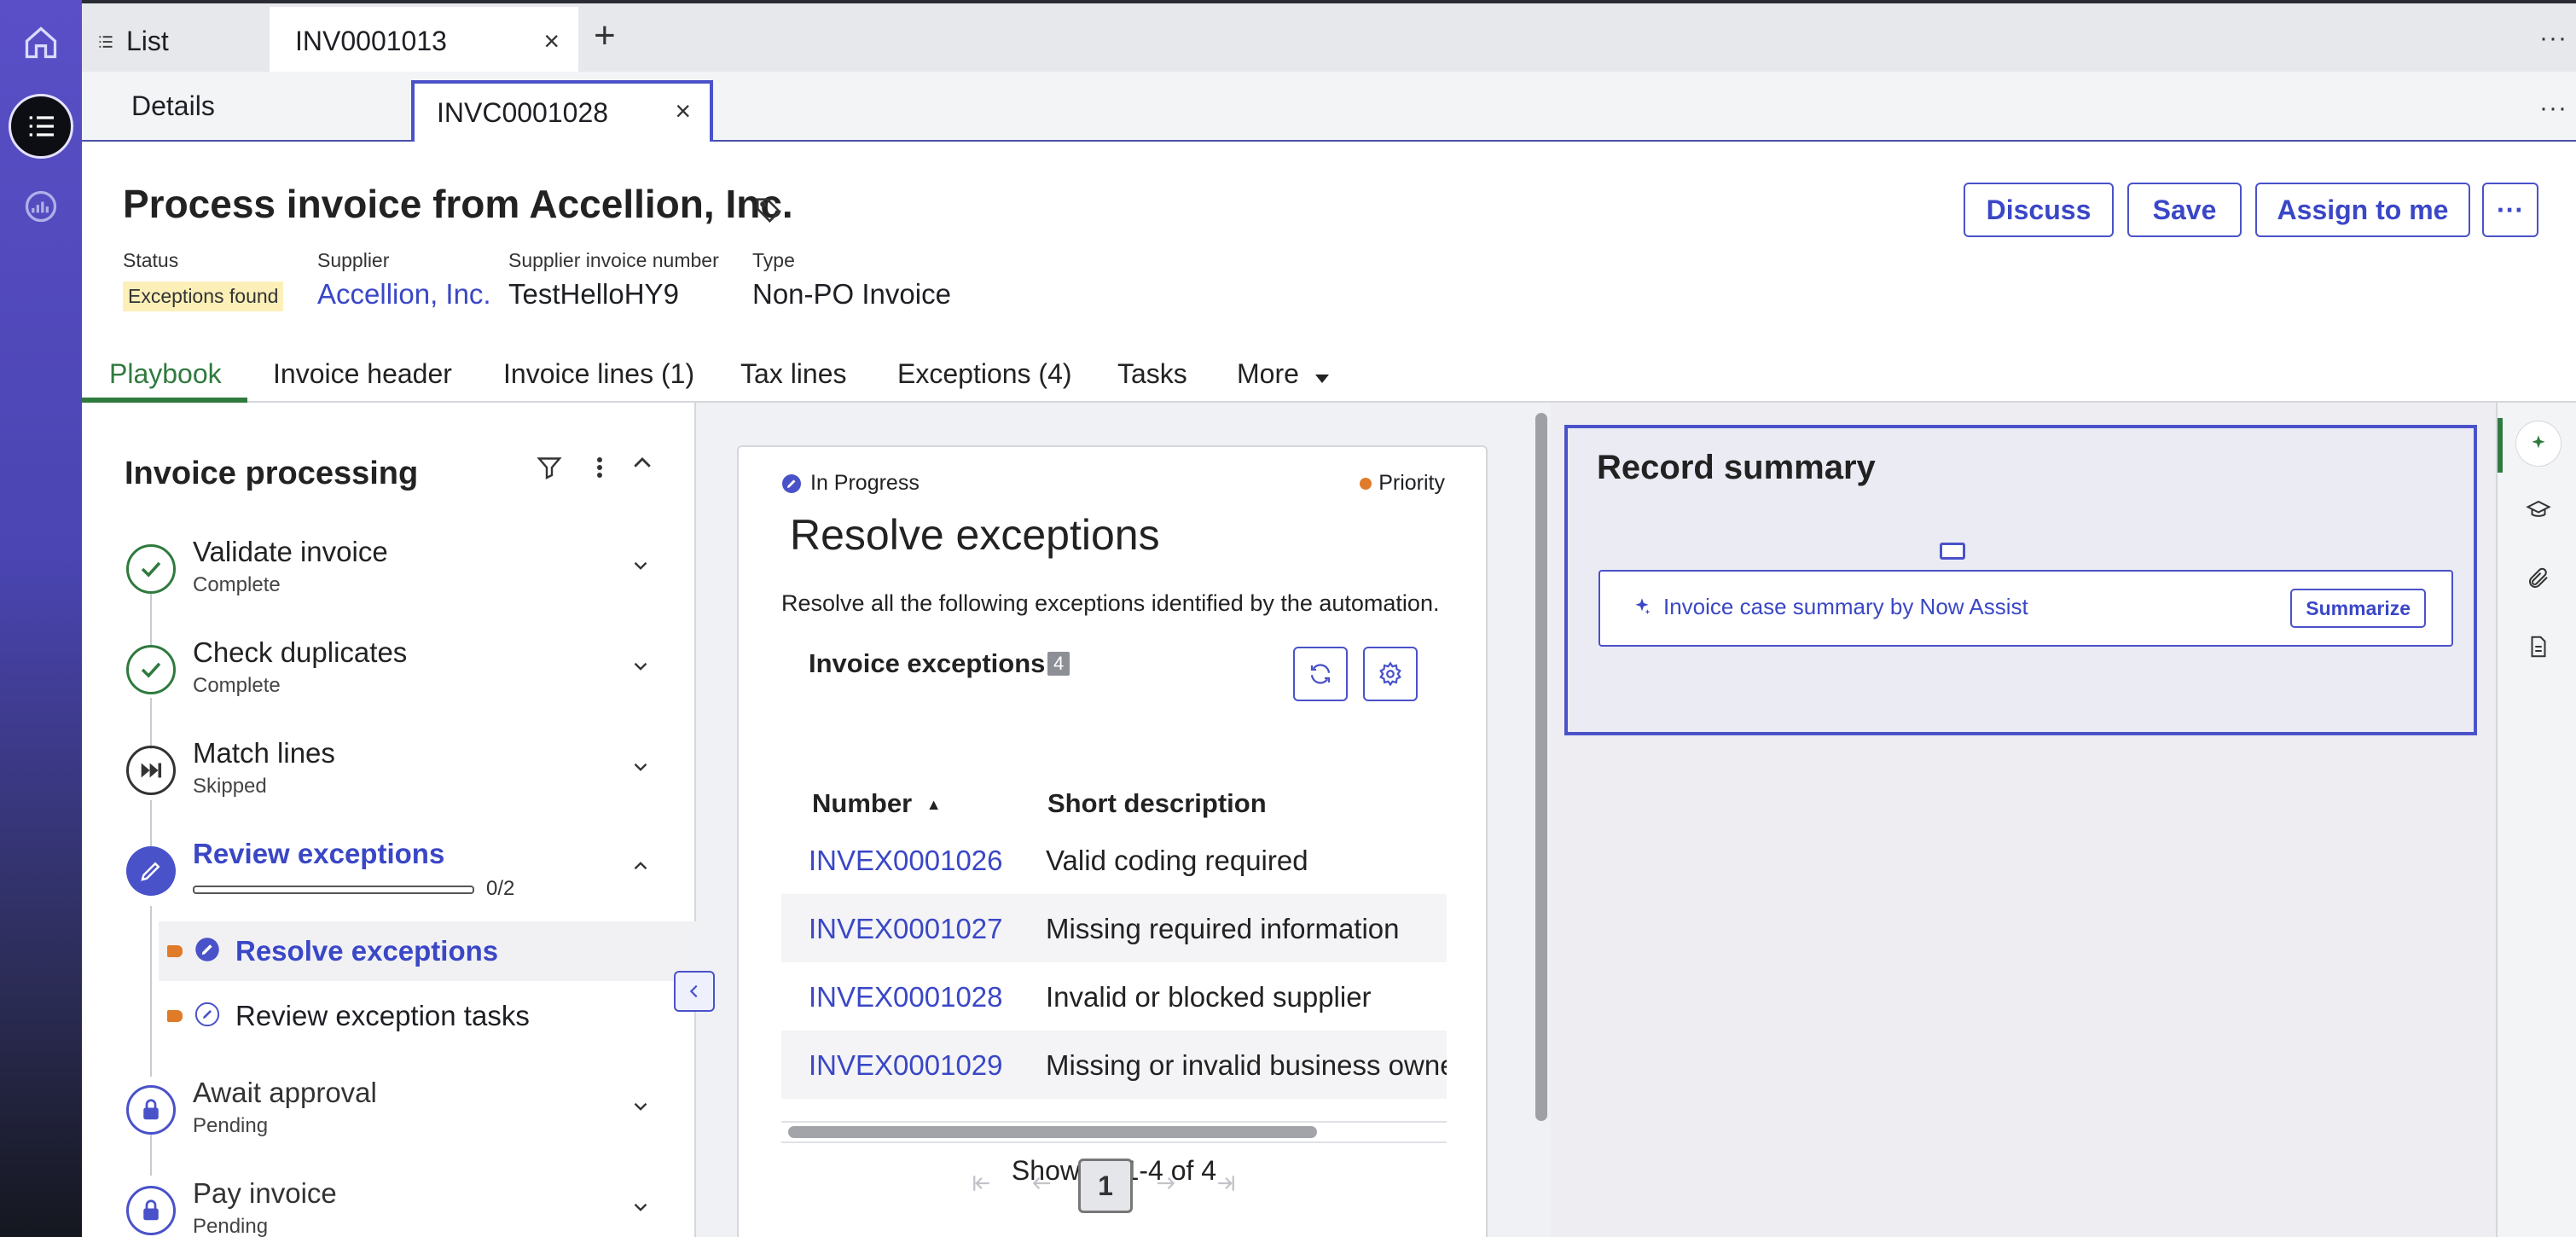  Describe the element at coordinates (207, 952) in the screenshot. I see `pencil-icon` at that location.